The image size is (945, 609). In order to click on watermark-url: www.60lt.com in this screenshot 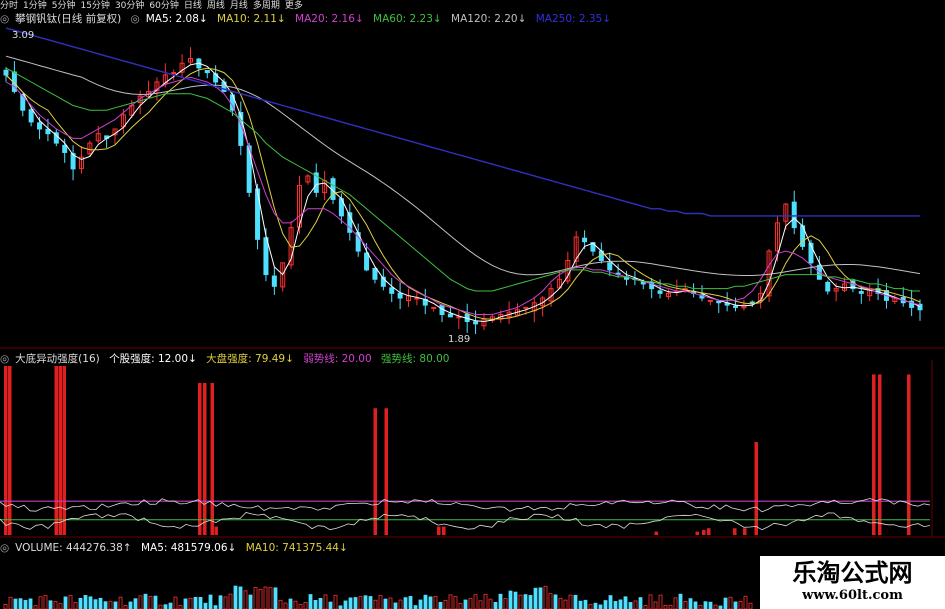, I will do `click(852, 595)`.